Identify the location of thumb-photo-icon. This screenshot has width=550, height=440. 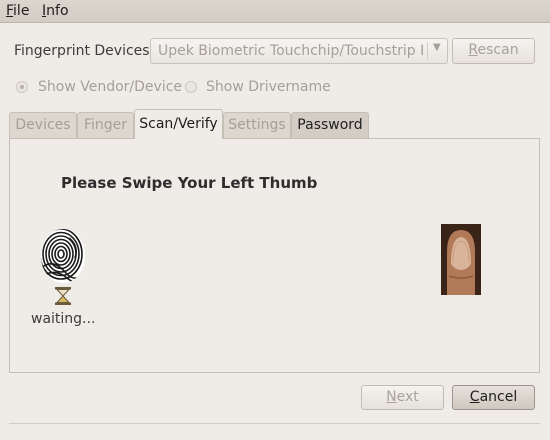
(461, 261).